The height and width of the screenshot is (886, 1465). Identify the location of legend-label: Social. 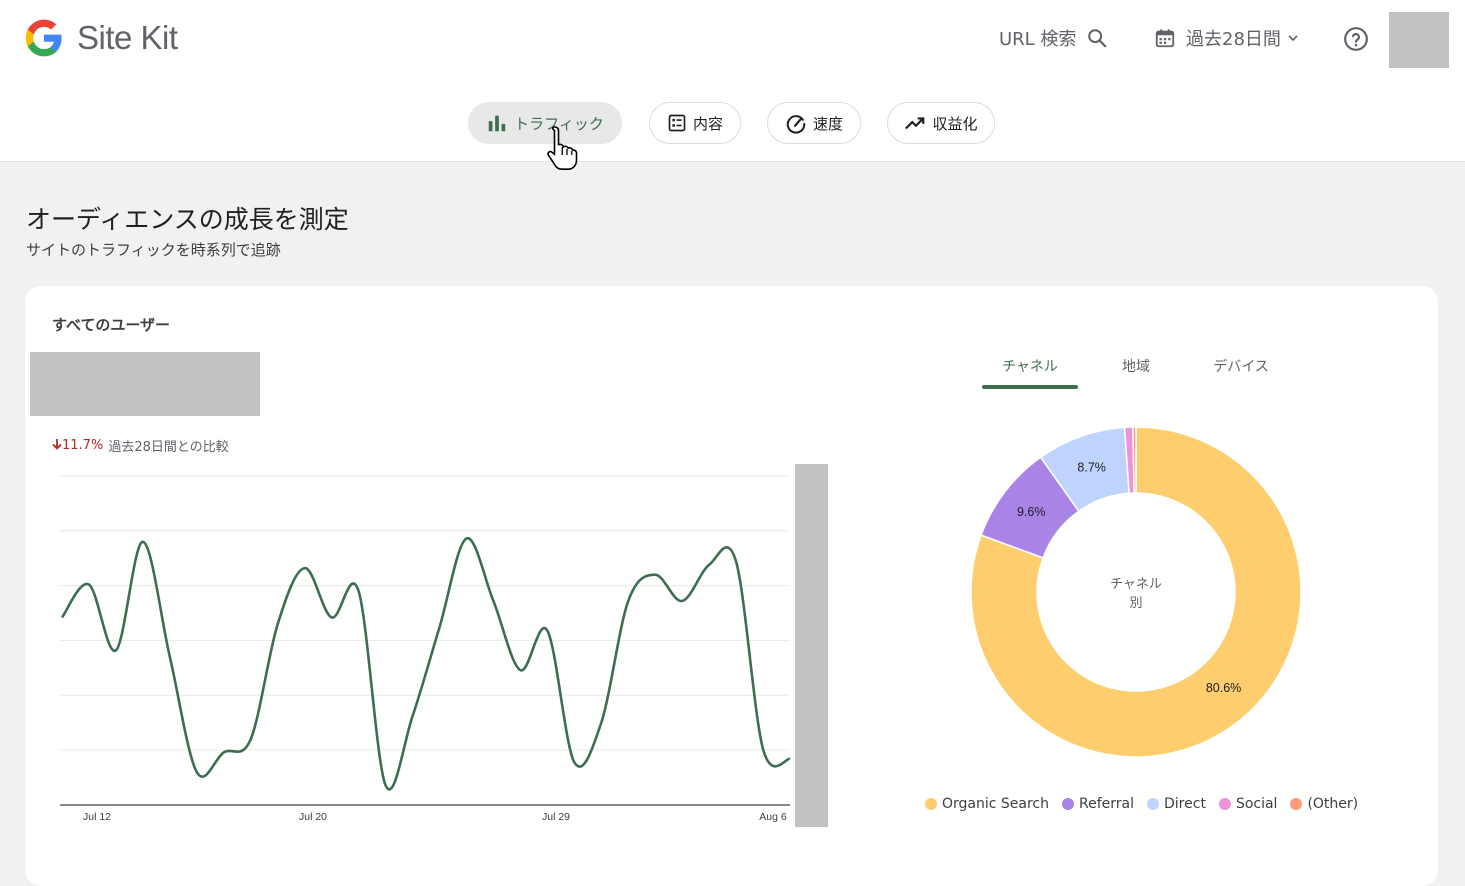
(1257, 804).